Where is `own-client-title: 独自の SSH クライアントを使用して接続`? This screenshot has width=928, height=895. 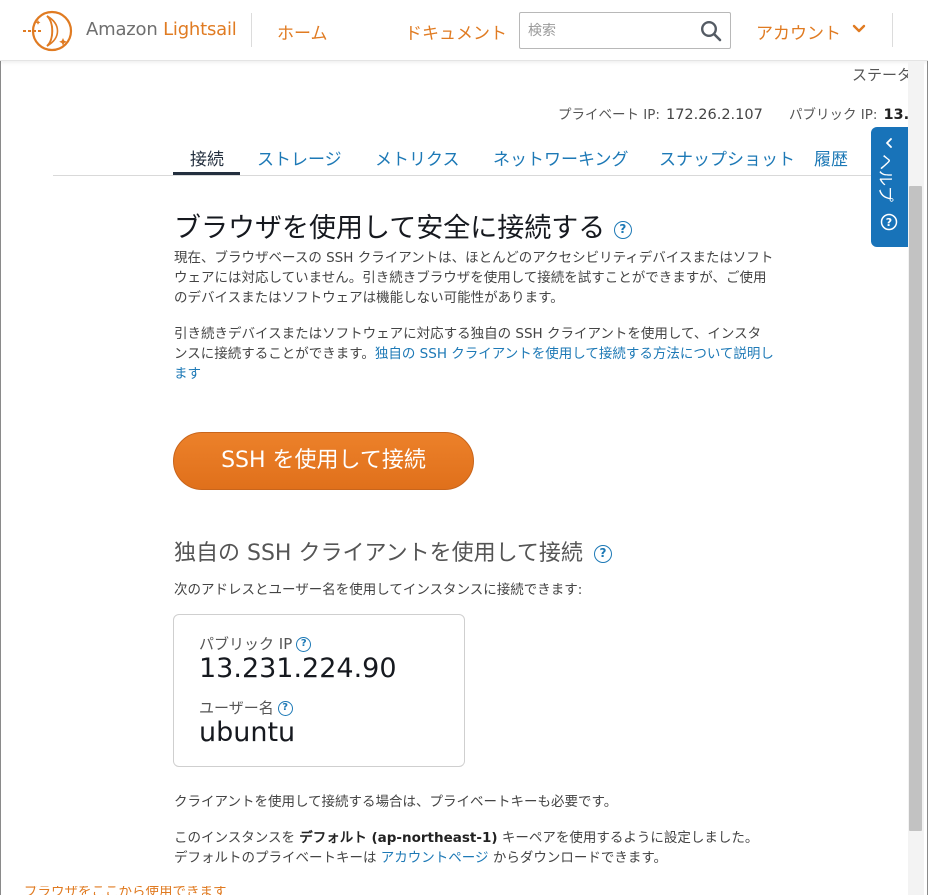
own-client-title: 独自の SSH クライアントを使用して接続 is located at coordinates (378, 553).